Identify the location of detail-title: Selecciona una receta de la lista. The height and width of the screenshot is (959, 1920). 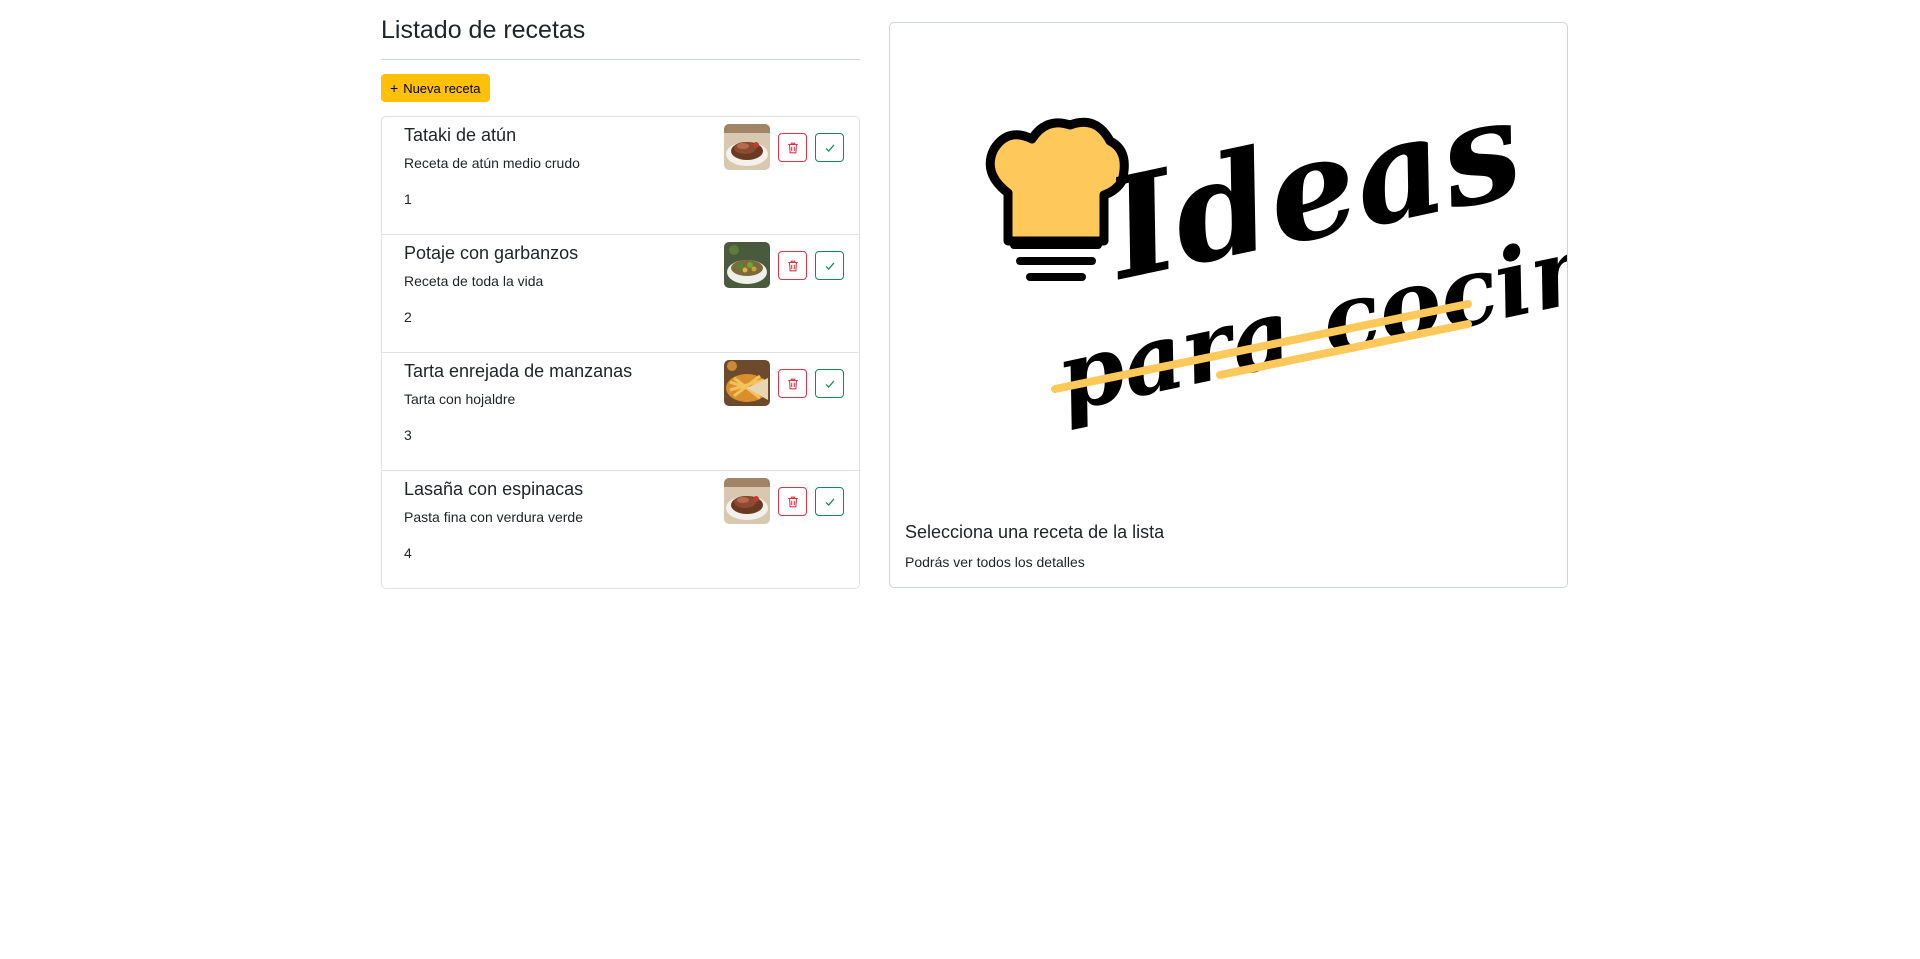
(1035, 532).